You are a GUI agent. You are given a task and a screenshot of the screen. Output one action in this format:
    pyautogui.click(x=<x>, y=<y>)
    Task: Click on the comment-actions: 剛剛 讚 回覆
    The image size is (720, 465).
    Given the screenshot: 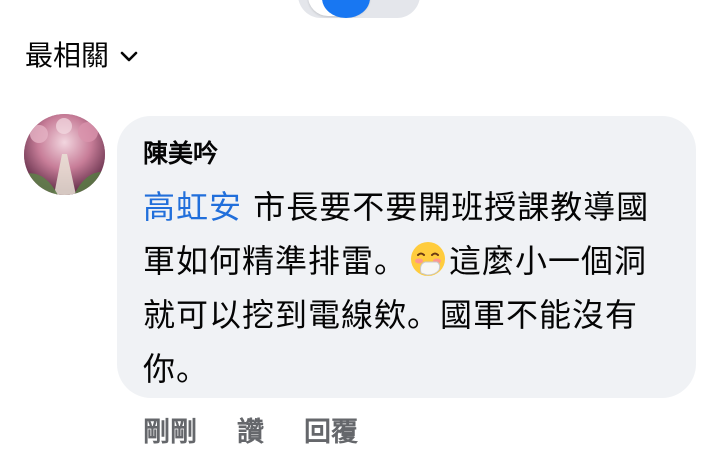 What is the action you would take?
    pyautogui.click(x=250, y=433)
    